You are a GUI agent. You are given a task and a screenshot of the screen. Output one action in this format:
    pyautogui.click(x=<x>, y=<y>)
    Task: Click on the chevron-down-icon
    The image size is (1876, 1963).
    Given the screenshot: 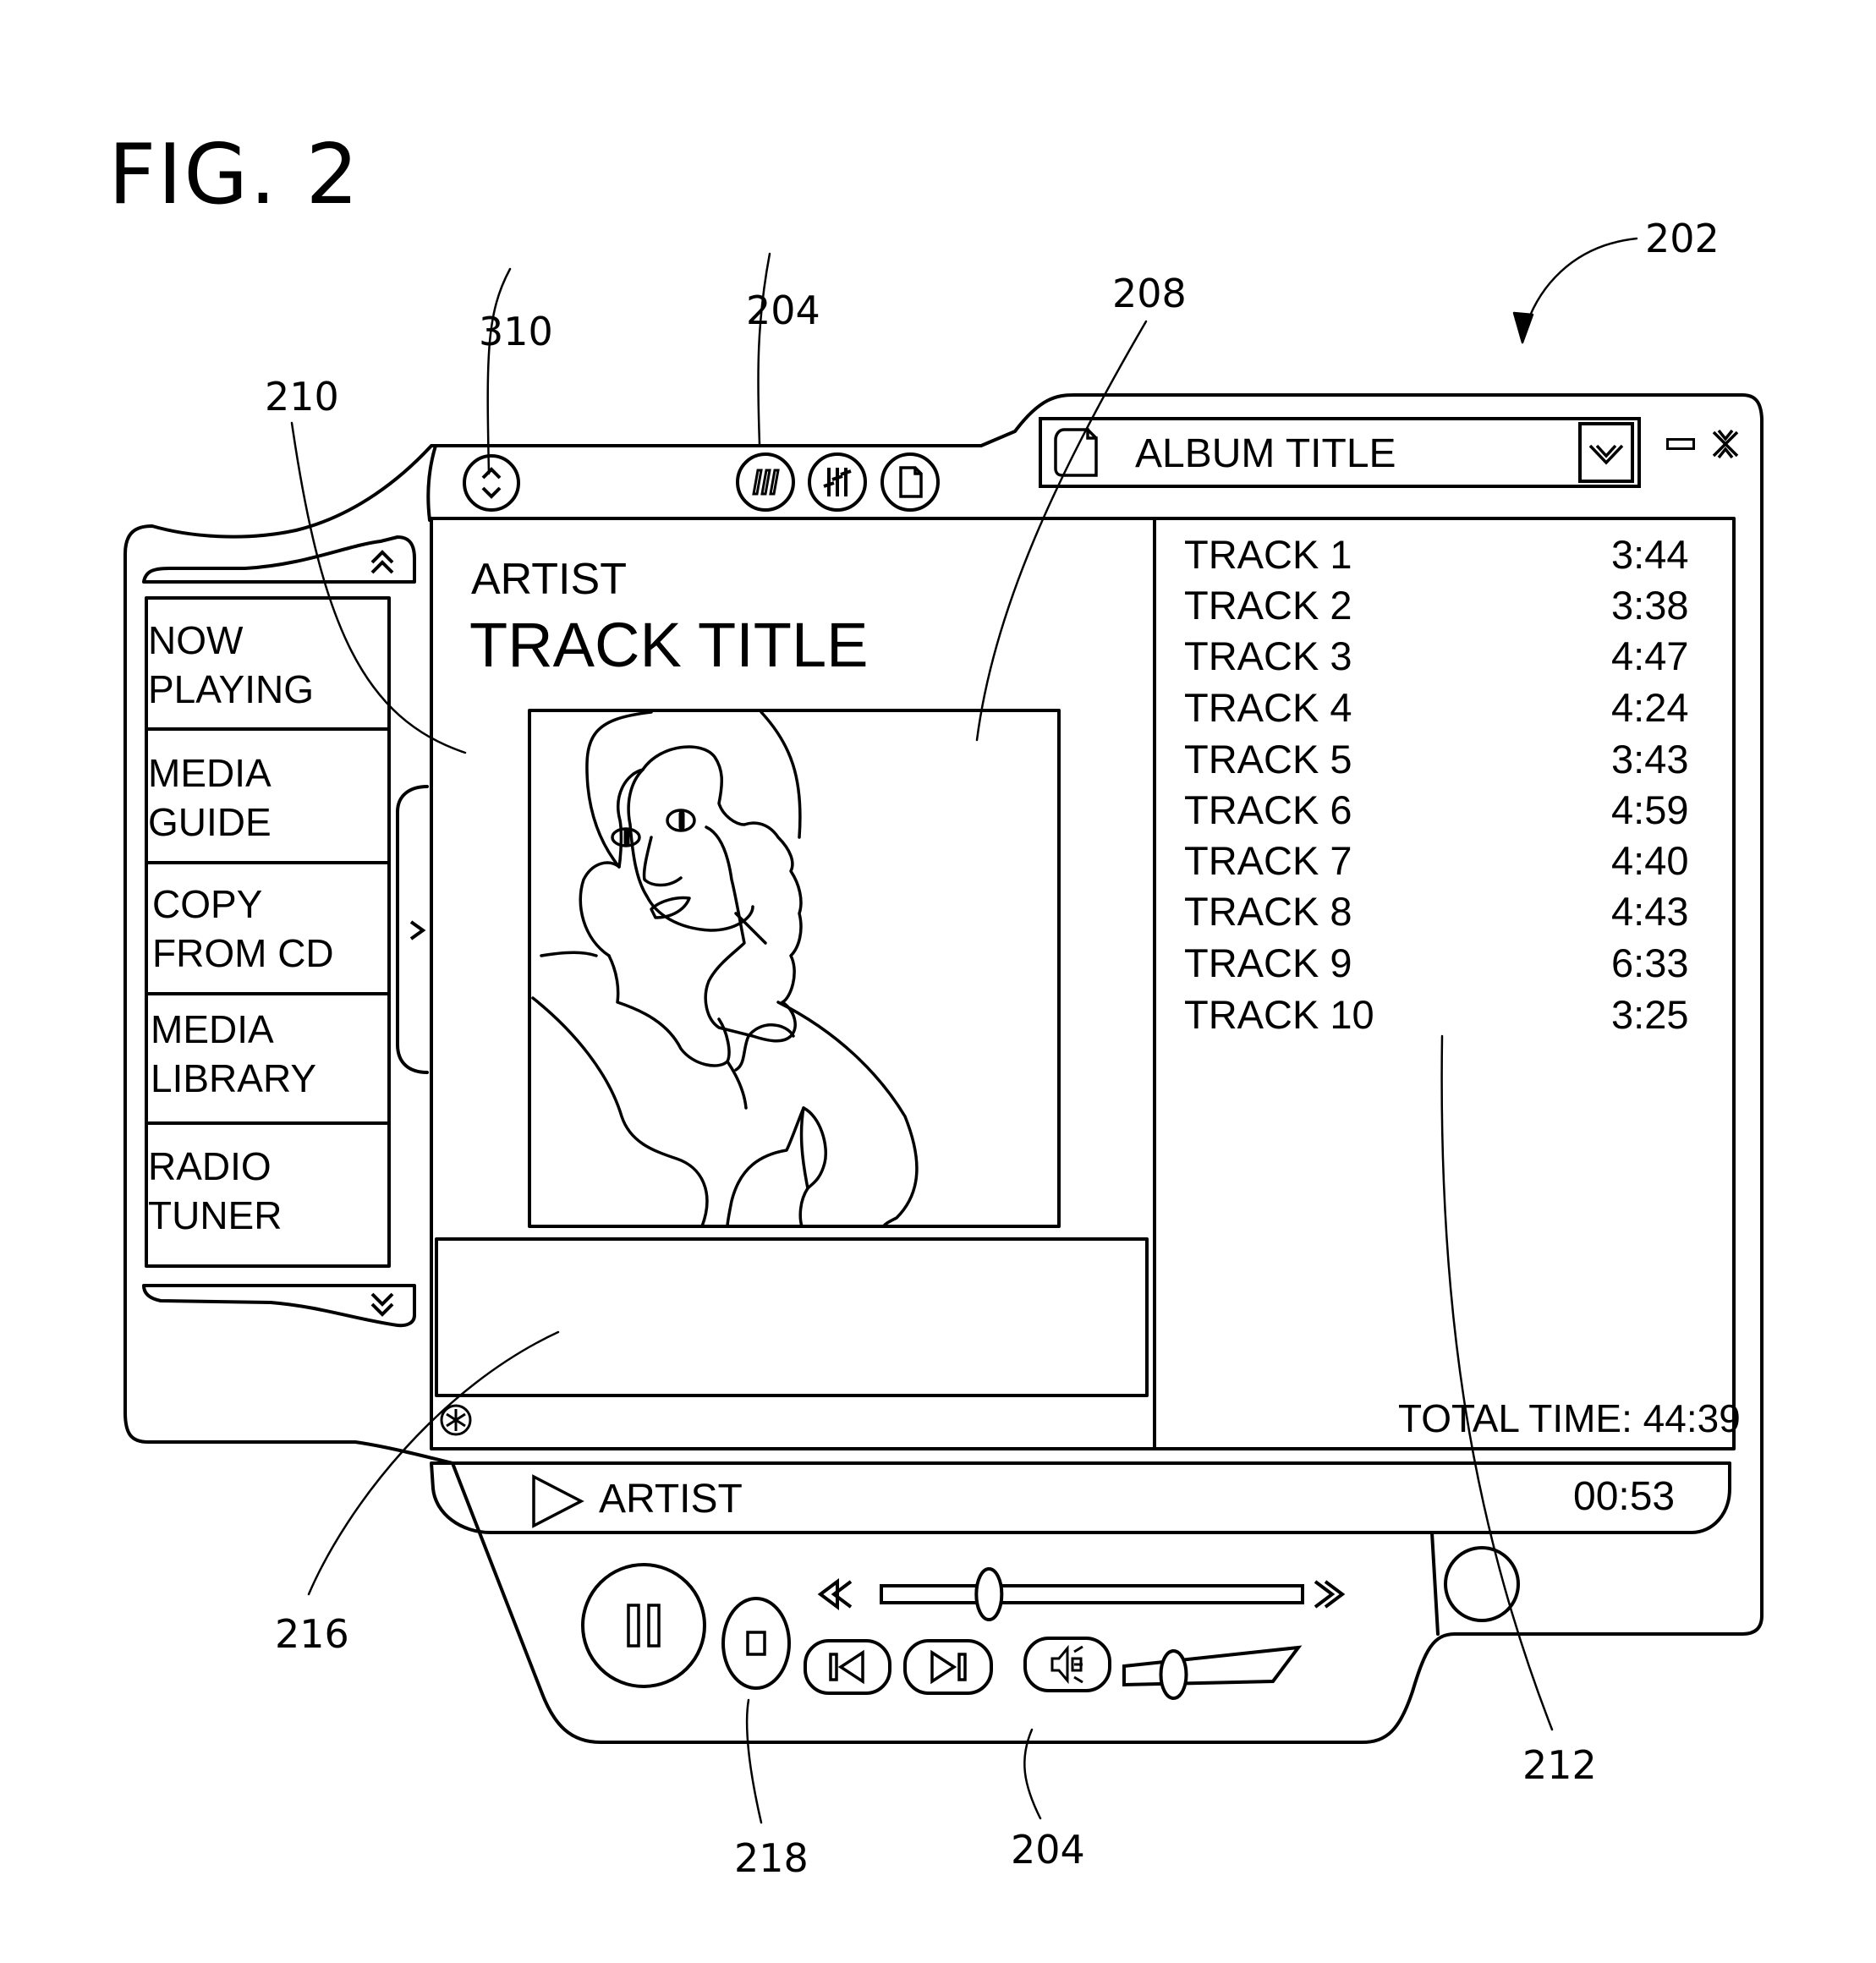 What is the action you would take?
    pyautogui.click(x=1606, y=455)
    